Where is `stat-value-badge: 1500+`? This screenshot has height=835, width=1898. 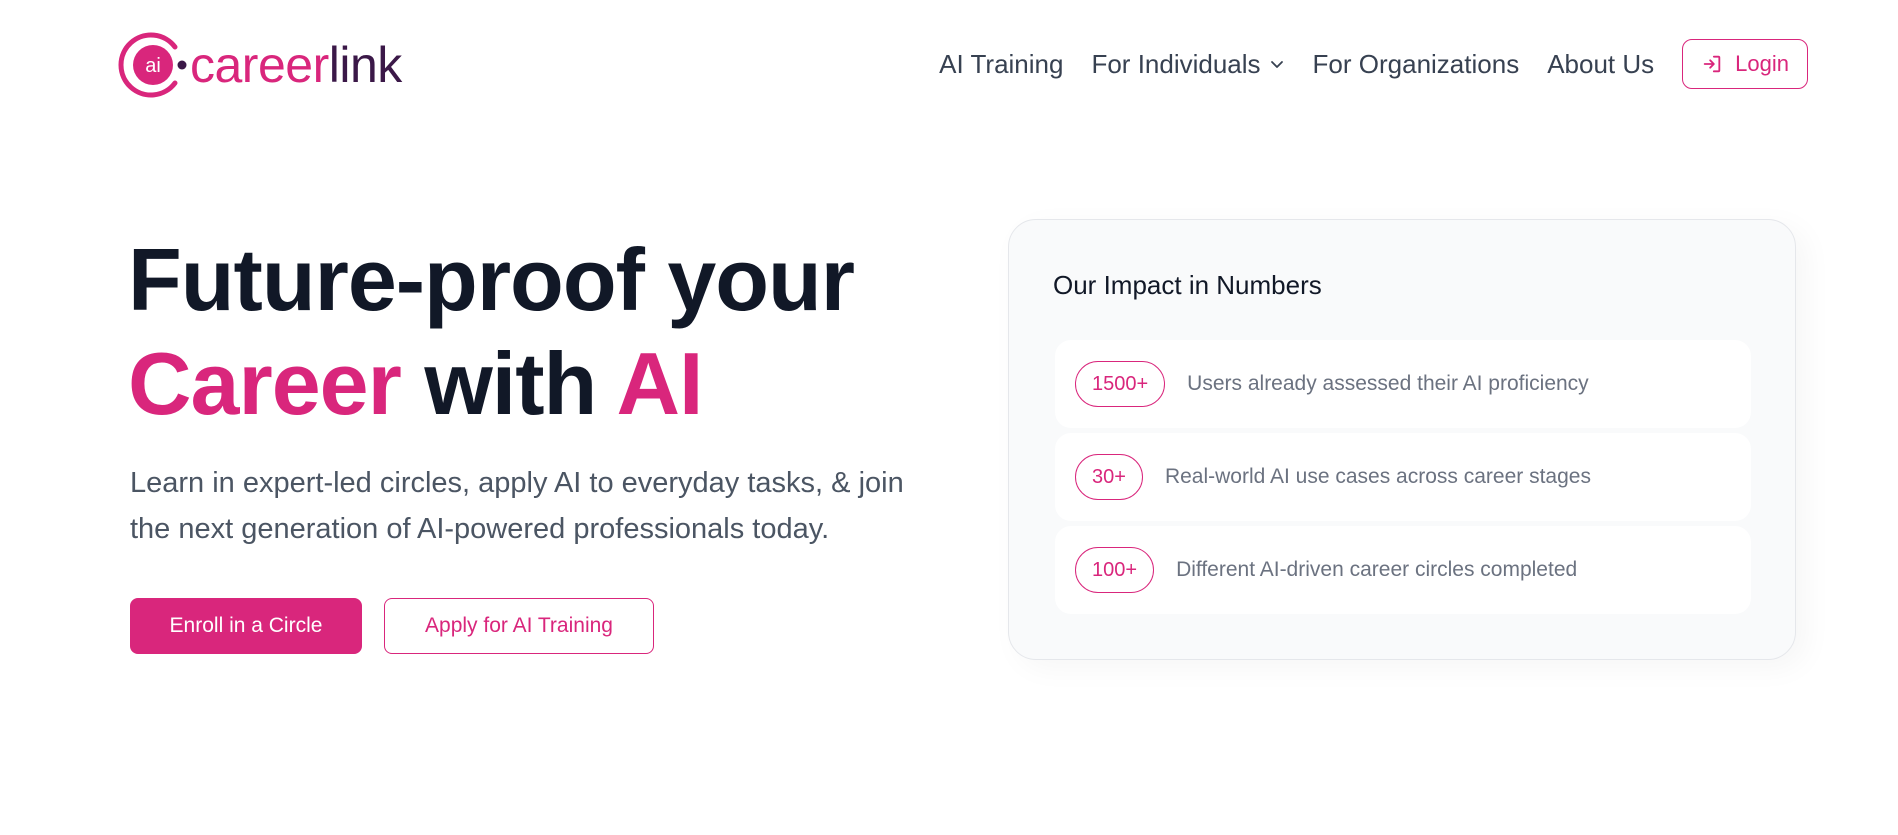
stat-value-badge: 1500+ is located at coordinates (1120, 384).